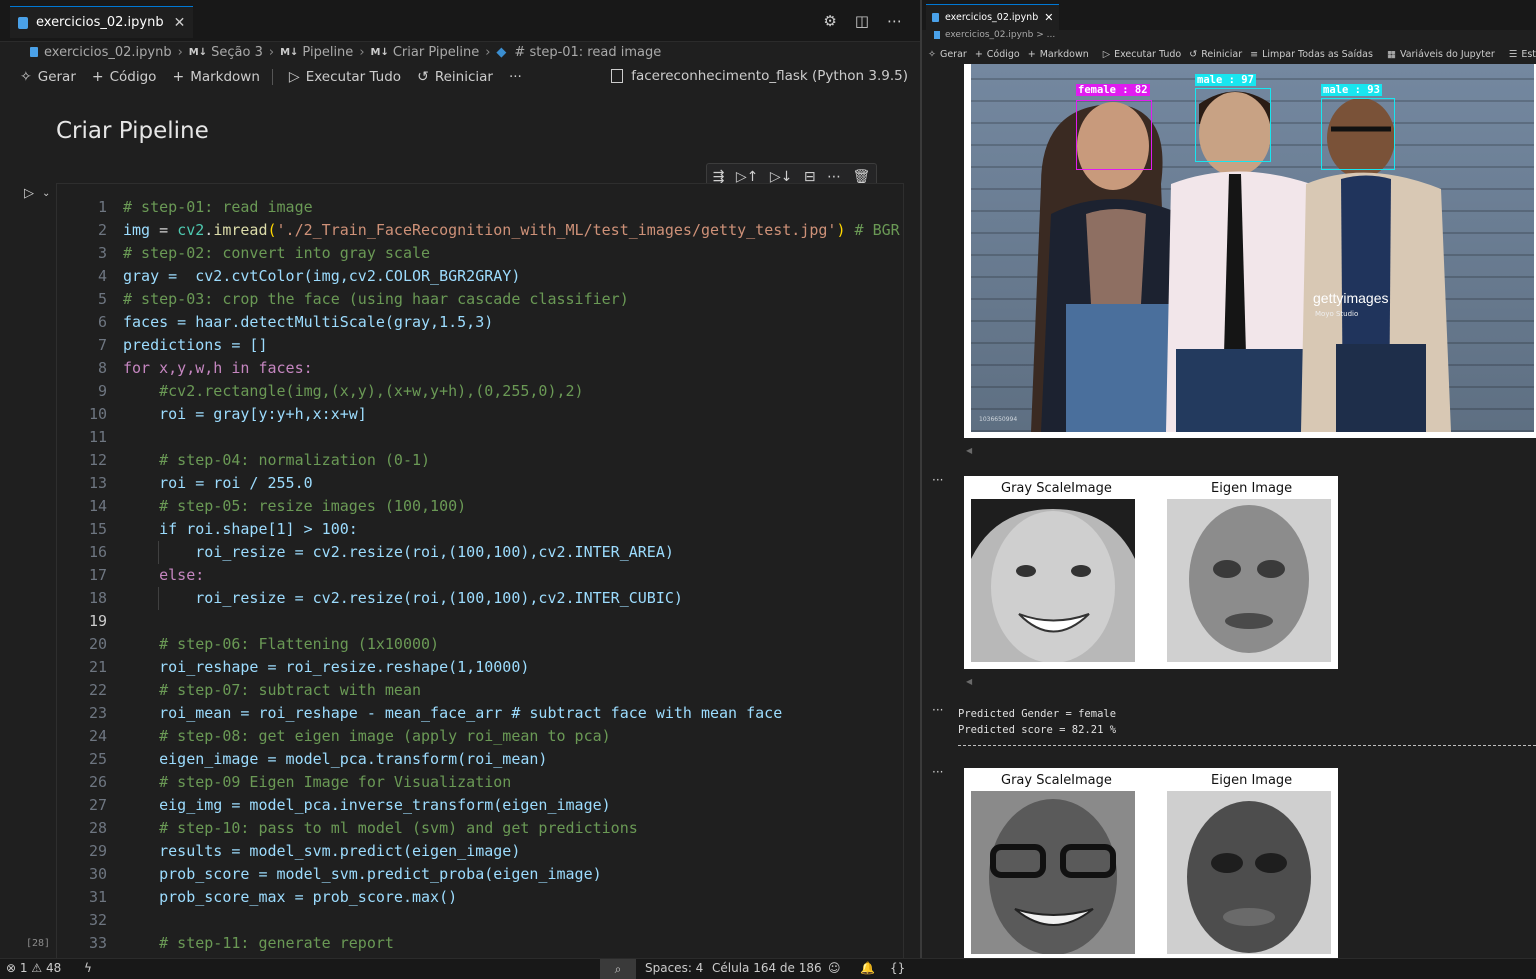 The width and height of the screenshot is (1536, 979). I want to click on breadcrumb-step: # step-01: read image, so click(587, 52).